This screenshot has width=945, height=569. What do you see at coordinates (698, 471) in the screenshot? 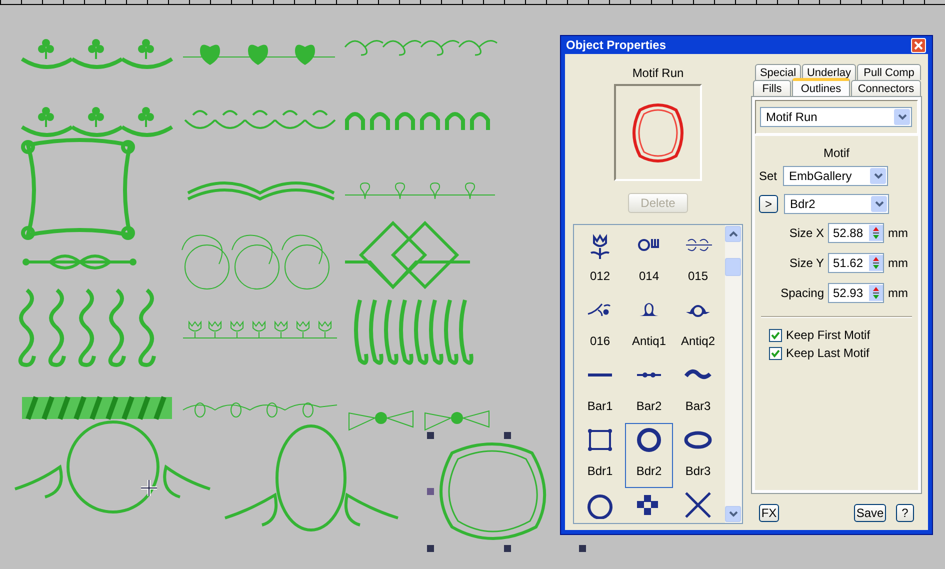
I see `motif-label: Bdr3` at bounding box center [698, 471].